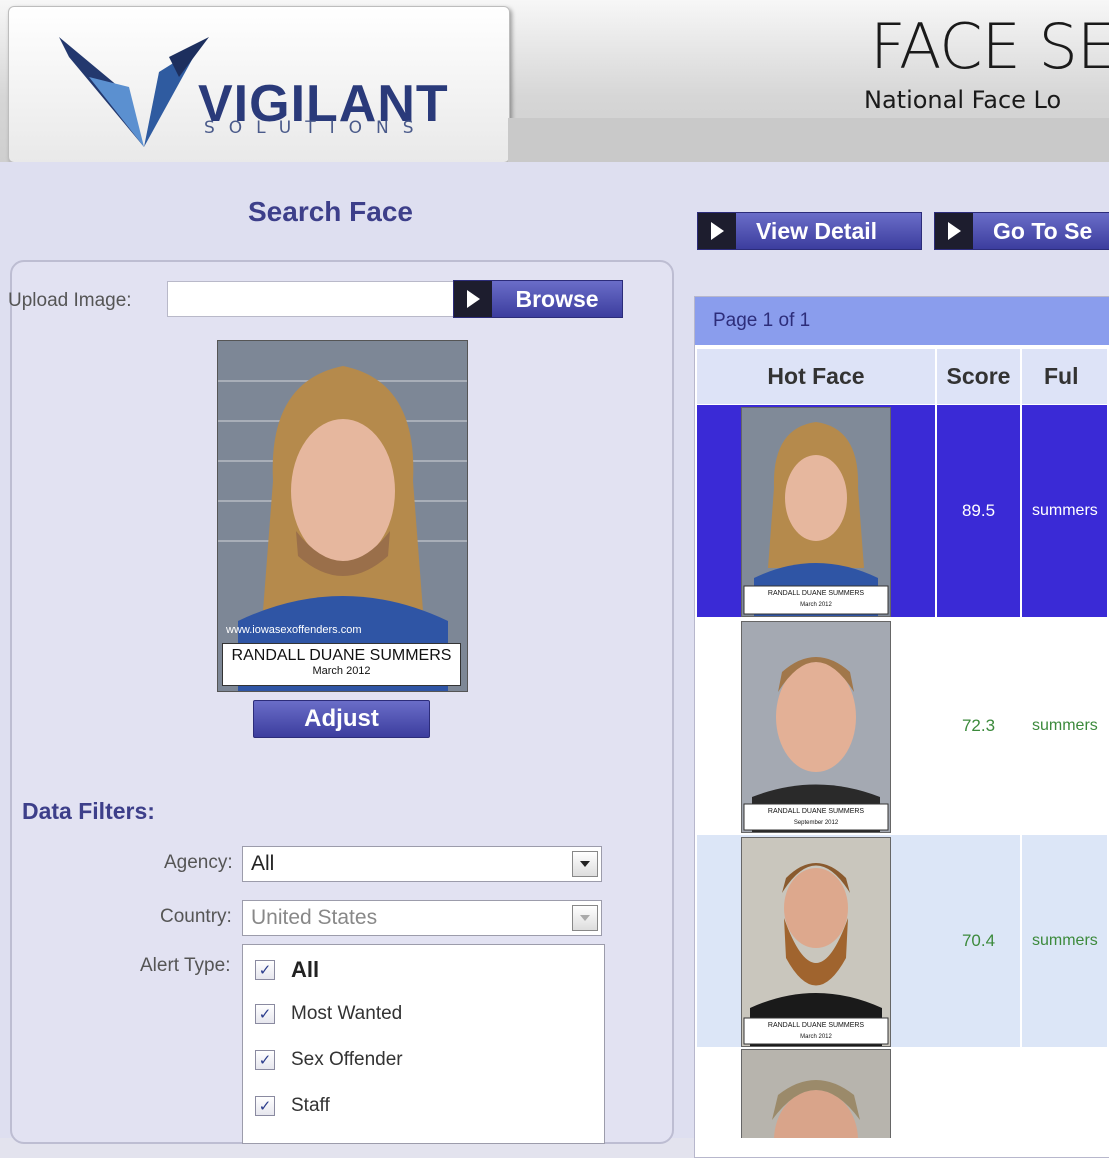 The width and height of the screenshot is (1109, 1158). I want to click on go-to-label: Go To Se, so click(1043, 230).